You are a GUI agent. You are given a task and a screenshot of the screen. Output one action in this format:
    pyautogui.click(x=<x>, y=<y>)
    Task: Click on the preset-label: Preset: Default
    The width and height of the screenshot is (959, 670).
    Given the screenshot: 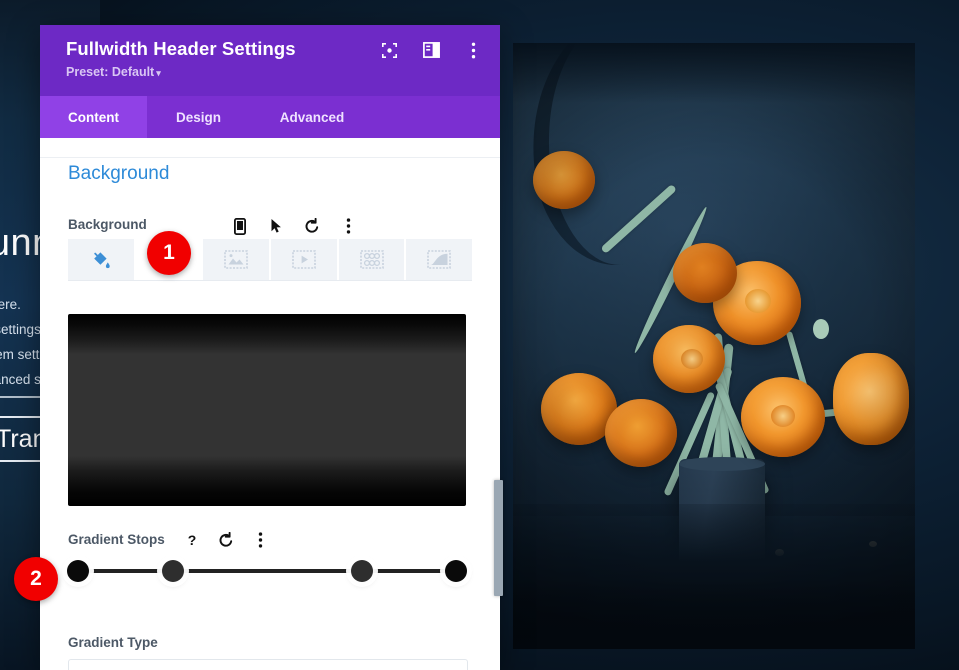 What is the action you would take?
    pyautogui.click(x=110, y=72)
    